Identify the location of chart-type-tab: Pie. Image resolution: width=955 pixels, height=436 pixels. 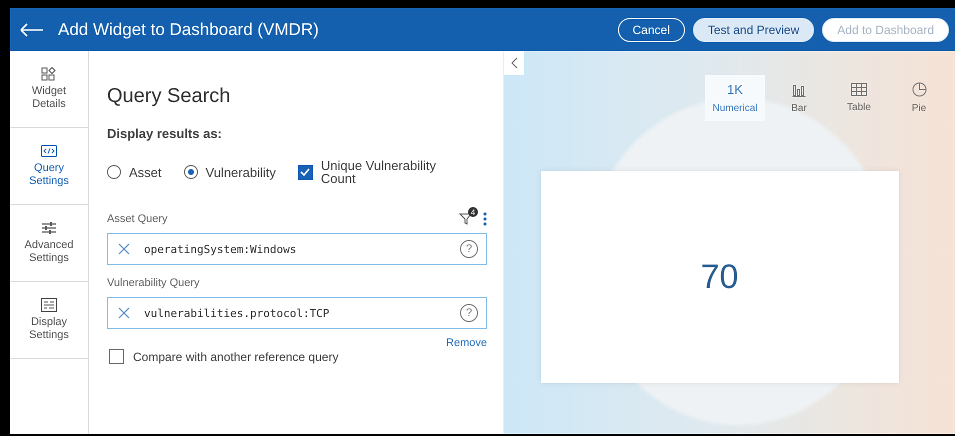
(919, 98).